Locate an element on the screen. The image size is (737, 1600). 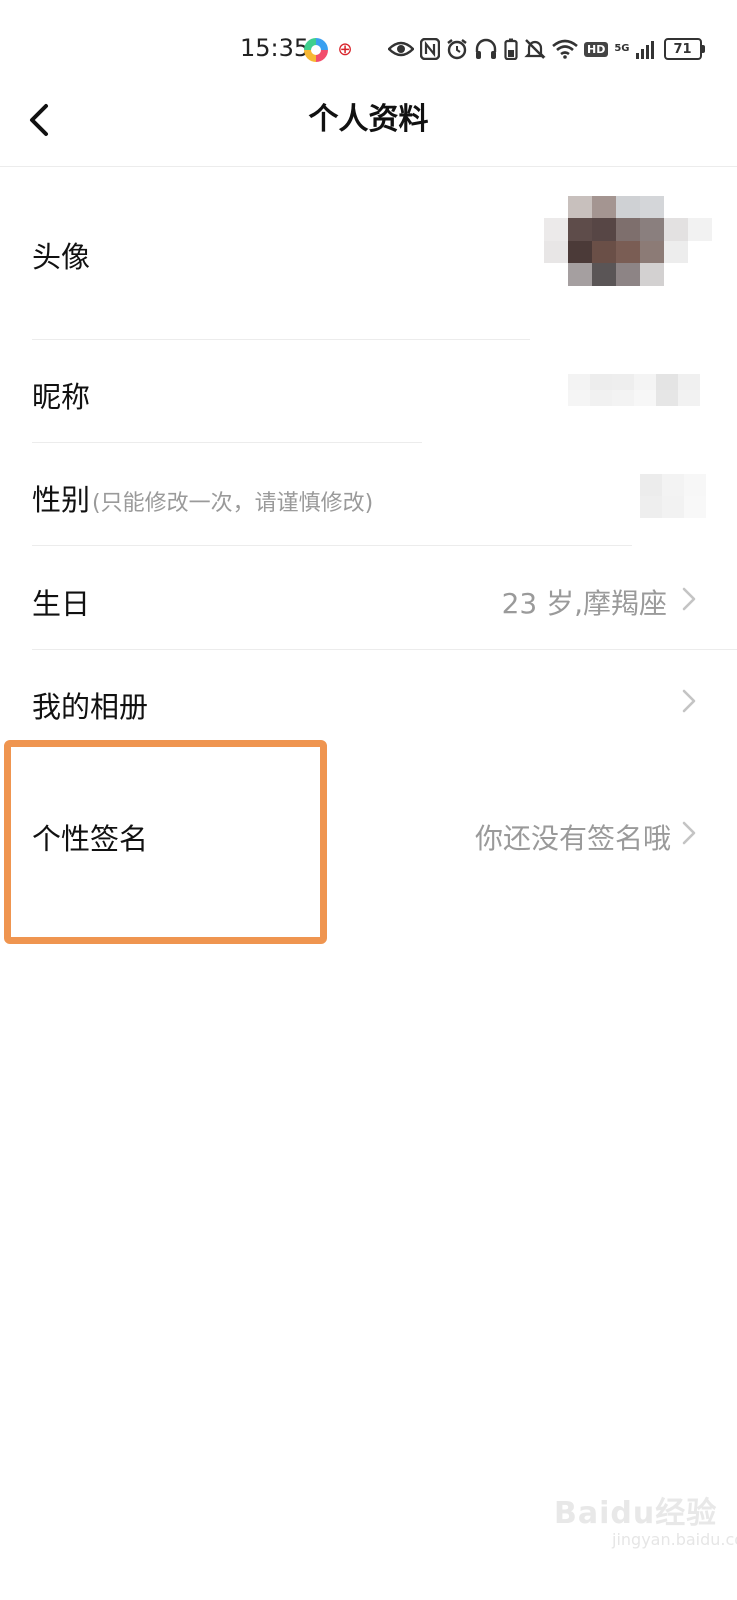
album-row: 我的相册 is located at coordinates (368, 700).